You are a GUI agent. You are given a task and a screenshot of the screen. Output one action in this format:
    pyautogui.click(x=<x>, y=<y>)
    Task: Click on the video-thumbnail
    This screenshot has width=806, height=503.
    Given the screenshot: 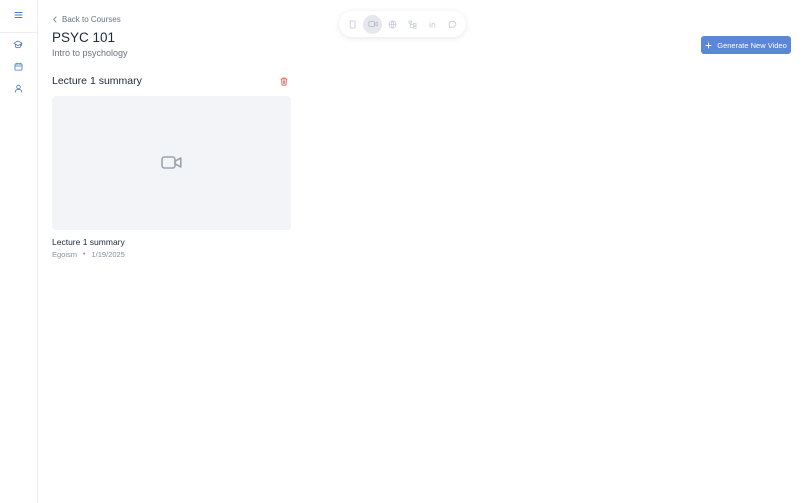 What is the action you would take?
    pyautogui.click(x=171, y=163)
    